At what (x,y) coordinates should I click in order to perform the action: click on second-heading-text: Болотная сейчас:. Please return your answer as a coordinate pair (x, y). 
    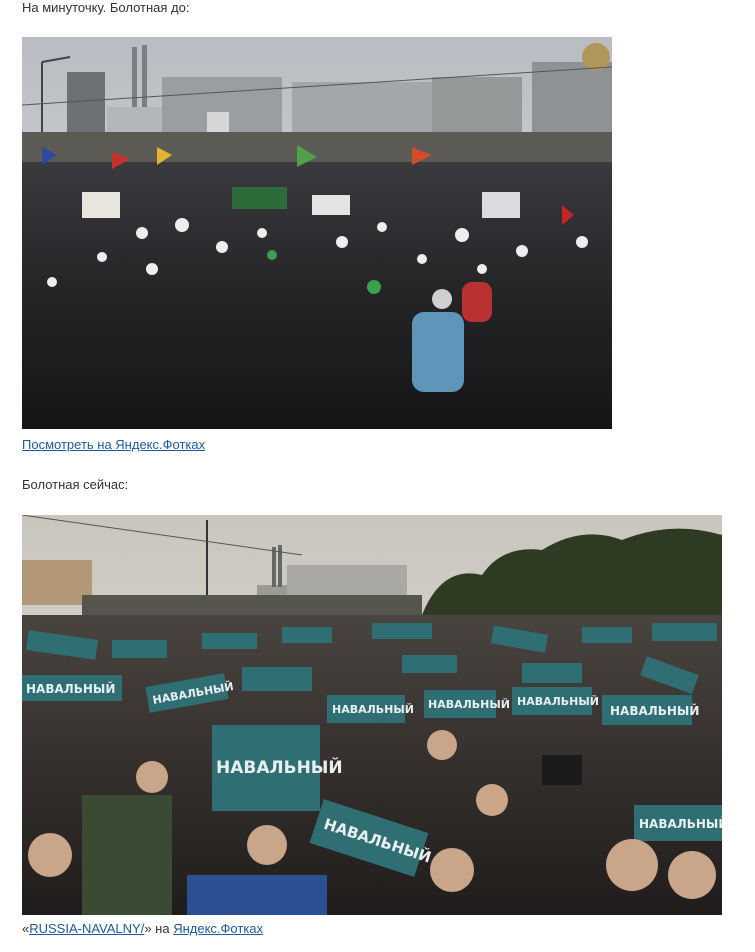
    Looking at the image, I should click on (75, 484).